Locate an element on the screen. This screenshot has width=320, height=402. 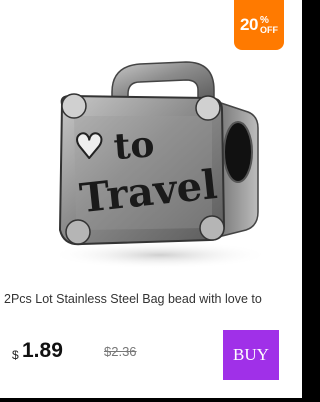
discount-percent-sign: % is located at coordinates (264, 20).